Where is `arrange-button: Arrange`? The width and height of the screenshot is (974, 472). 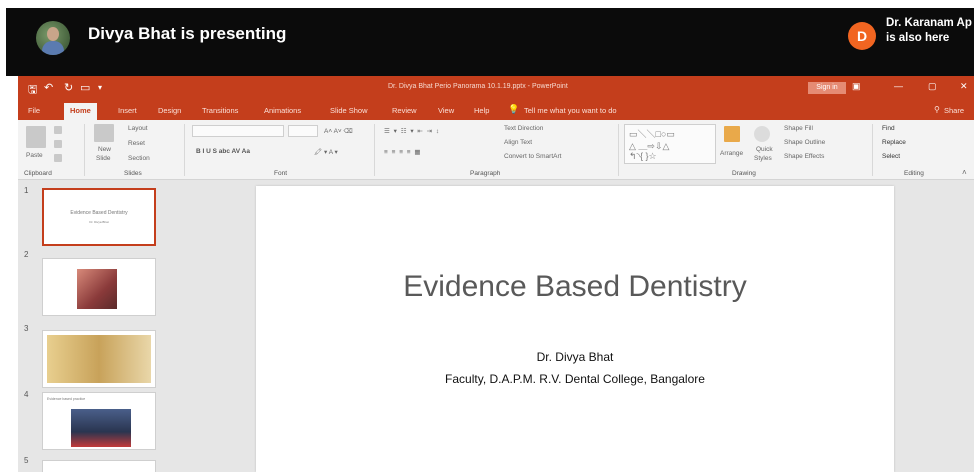
arrange-button: Arrange is located at coordinates (731, 153).